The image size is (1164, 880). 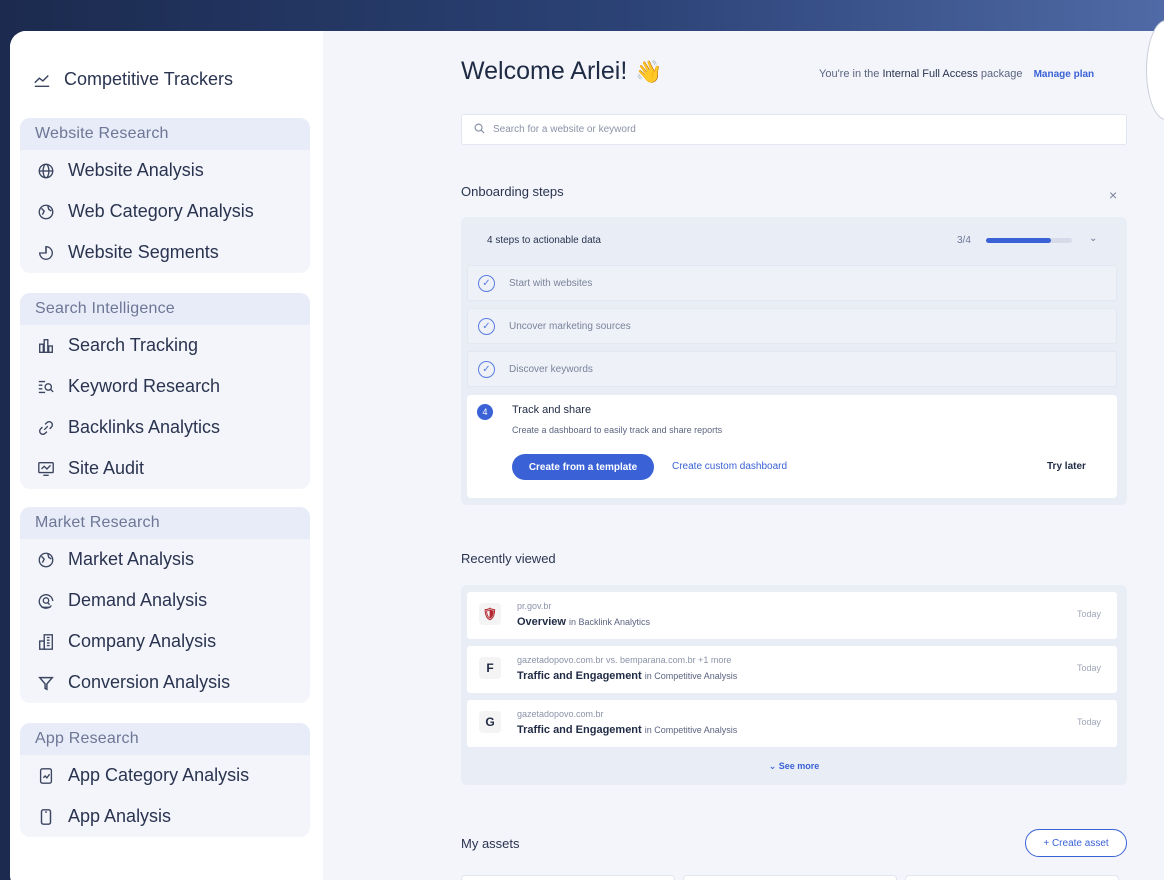 What do you see at coordinates (1093, 238) in the screenshot?
I see `chevron-down-icon: ⌄` at bounding box center [1093, 238].